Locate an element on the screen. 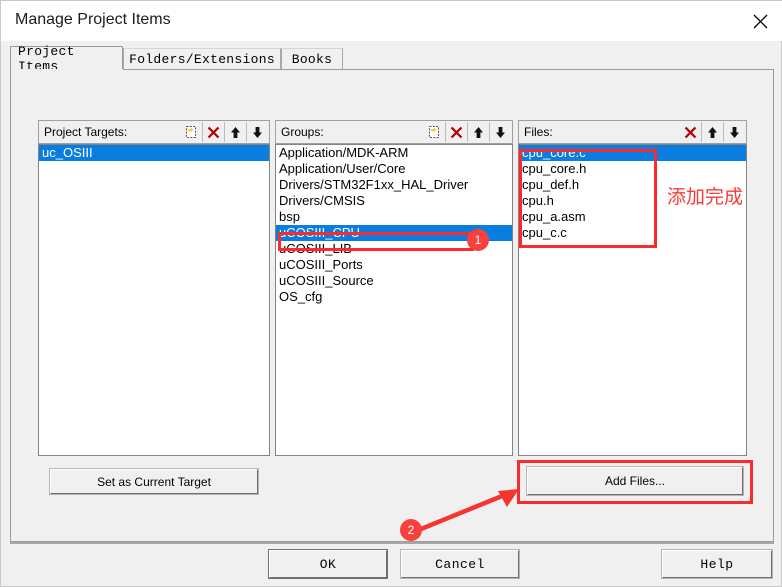 Image resolution: width=782 pixels, height=587 pixels. project-targets-header: Project Targets: is located at coordinates (154, 132).